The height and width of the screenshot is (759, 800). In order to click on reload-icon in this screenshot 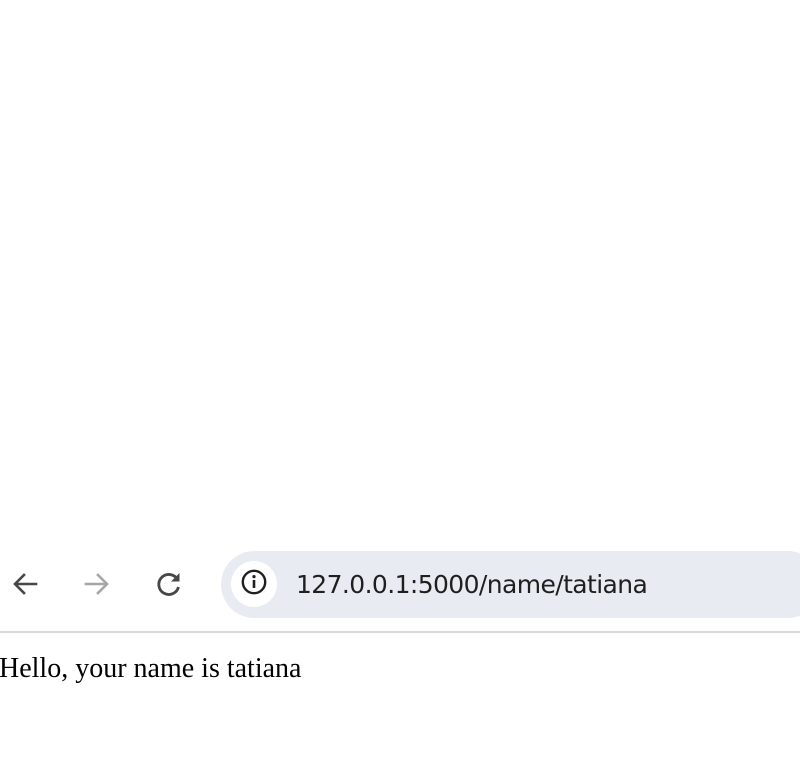, I will do `click(169, 584)`.